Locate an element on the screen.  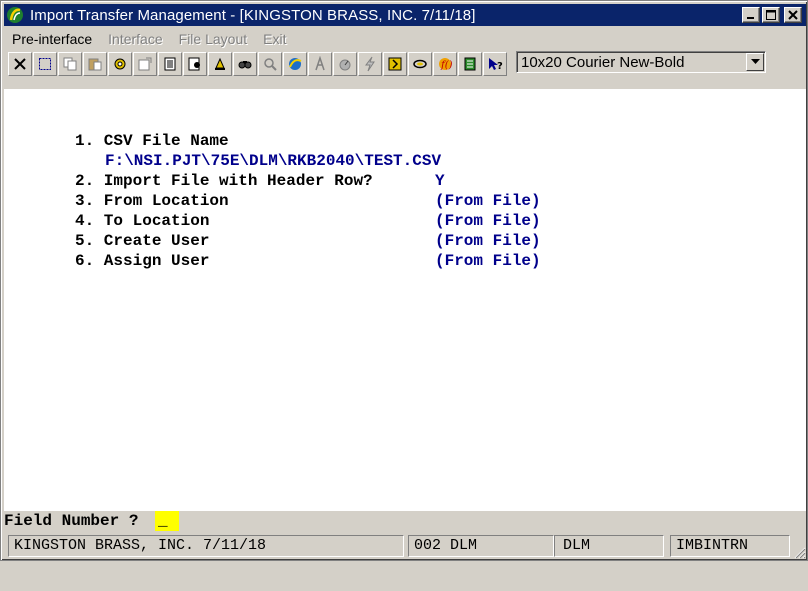
find-tool-button is located at coordinates (245, 64).